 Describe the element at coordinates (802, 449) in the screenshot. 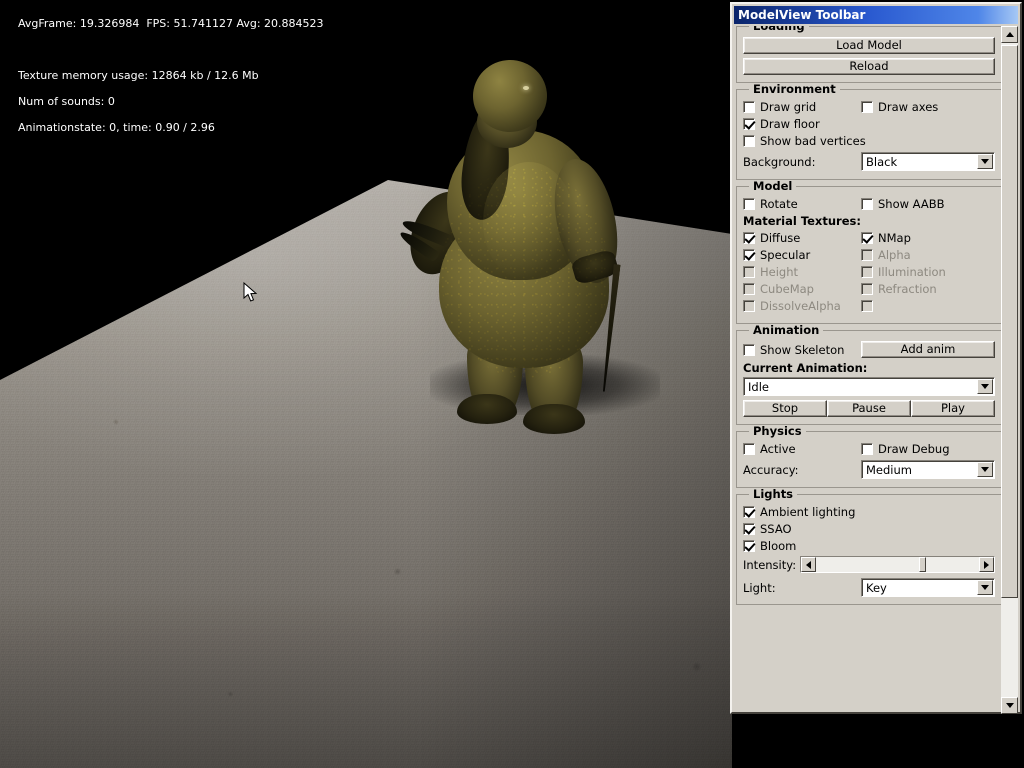

I see `checkbox-physics-active: Active` at that location.